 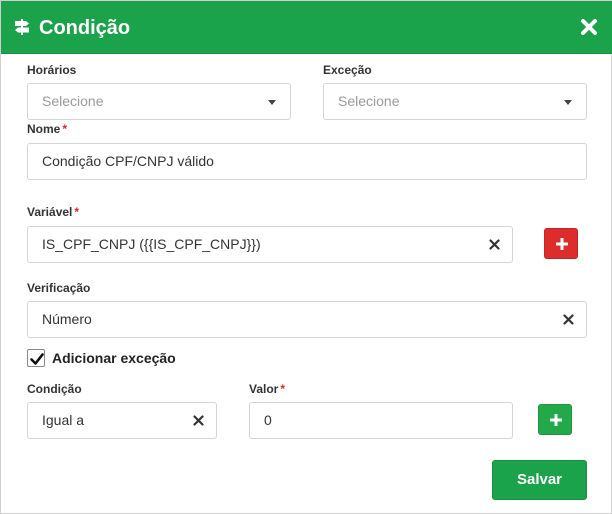 I want to click on adicionar-excecao-checkbox, so click(x=36, y=358).